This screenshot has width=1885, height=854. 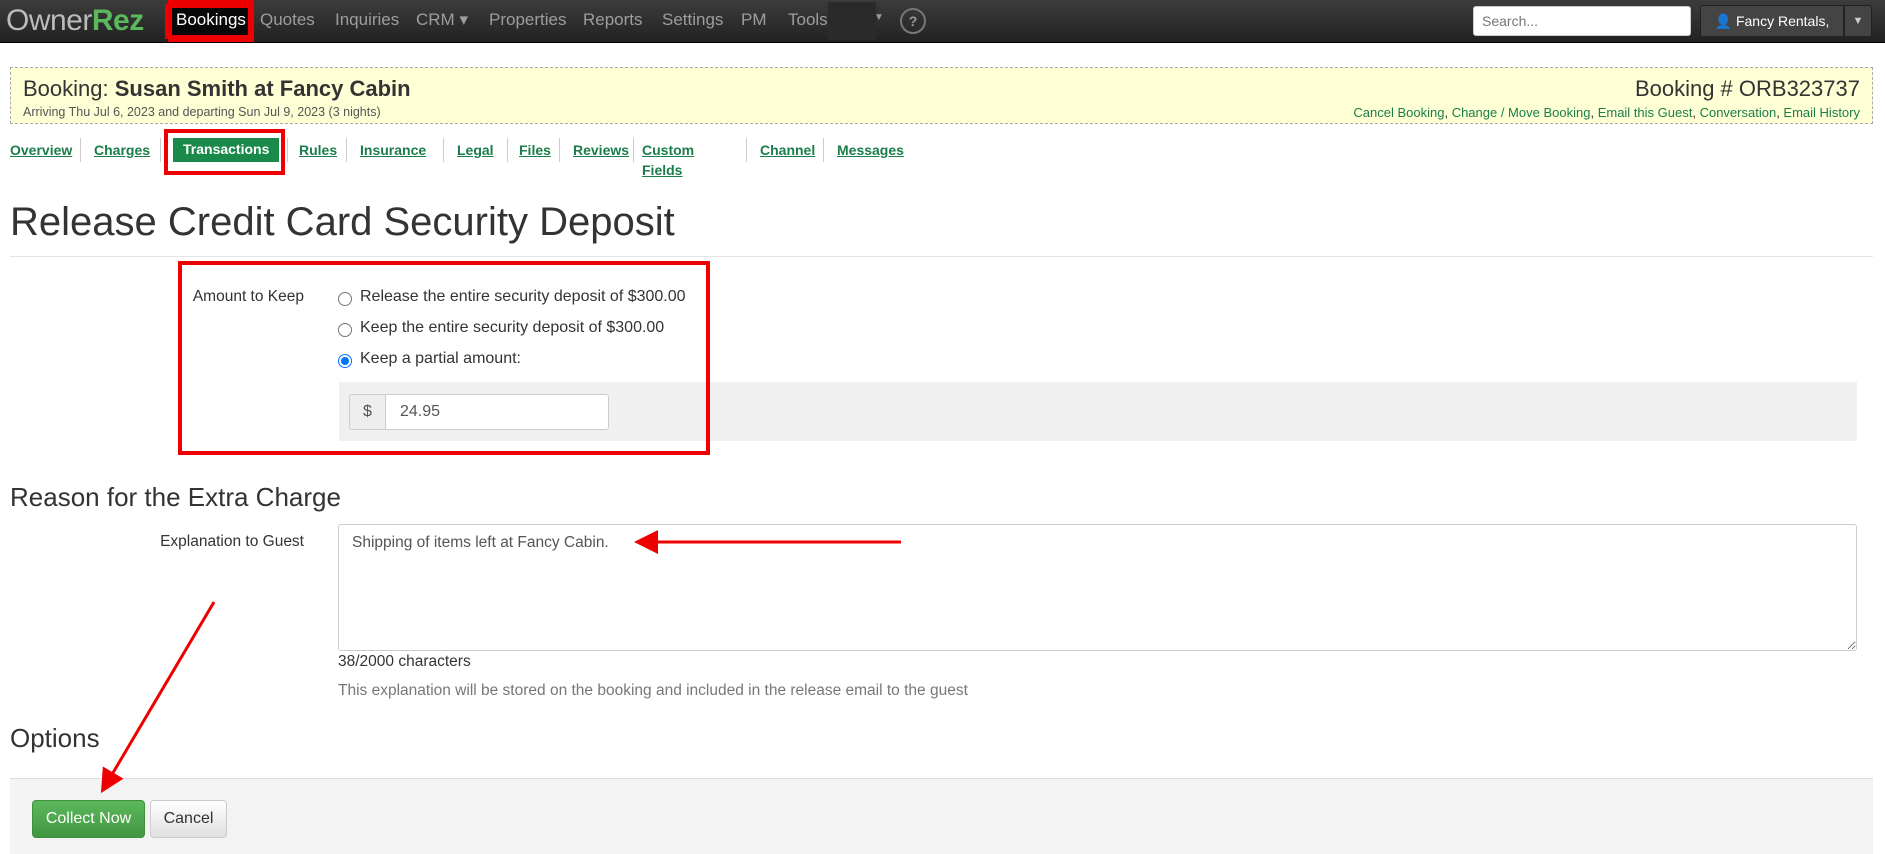 I want to click on tab-transactions: Transactions, so click(x=226, y=150).